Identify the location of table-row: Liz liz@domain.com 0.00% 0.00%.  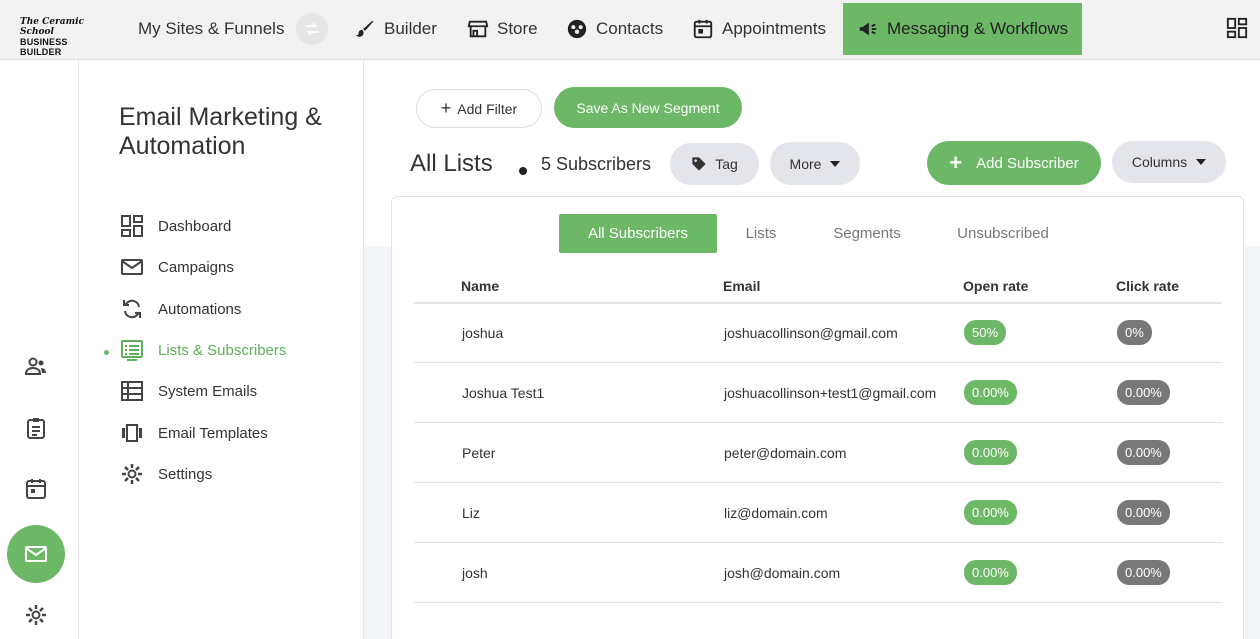
(818, 513).